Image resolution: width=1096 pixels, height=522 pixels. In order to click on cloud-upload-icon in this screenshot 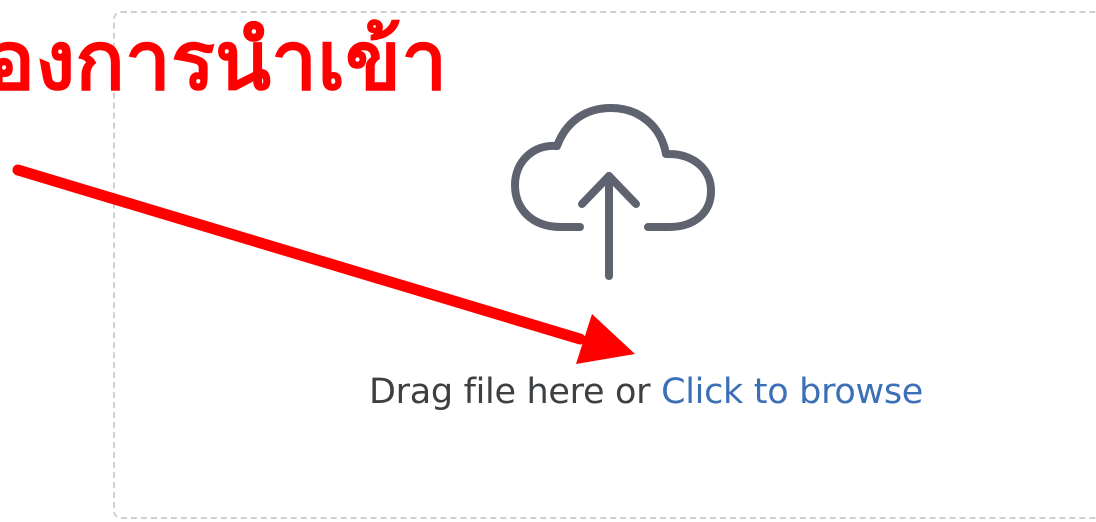, I will do `click(613, 192)`.